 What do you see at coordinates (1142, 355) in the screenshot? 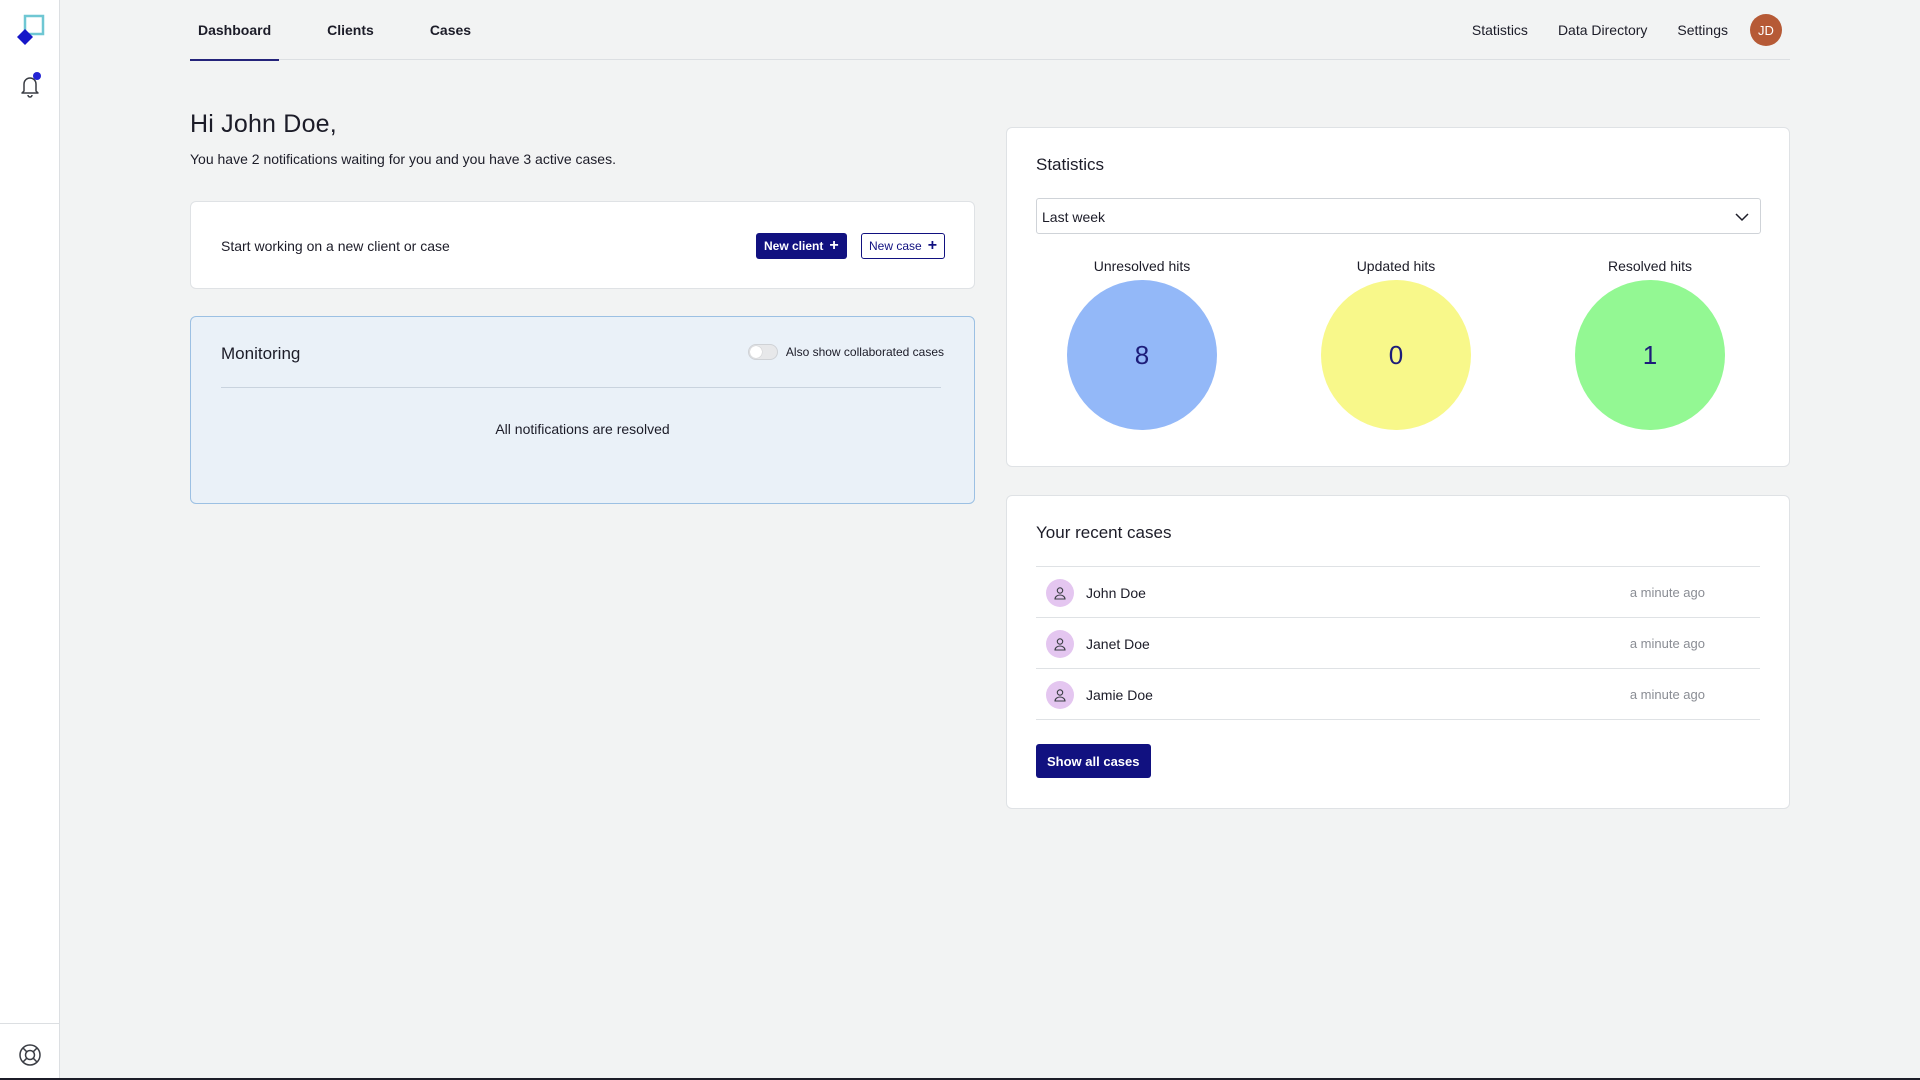
I see `stat-circle: 8` at bounding box center [1142, 355].